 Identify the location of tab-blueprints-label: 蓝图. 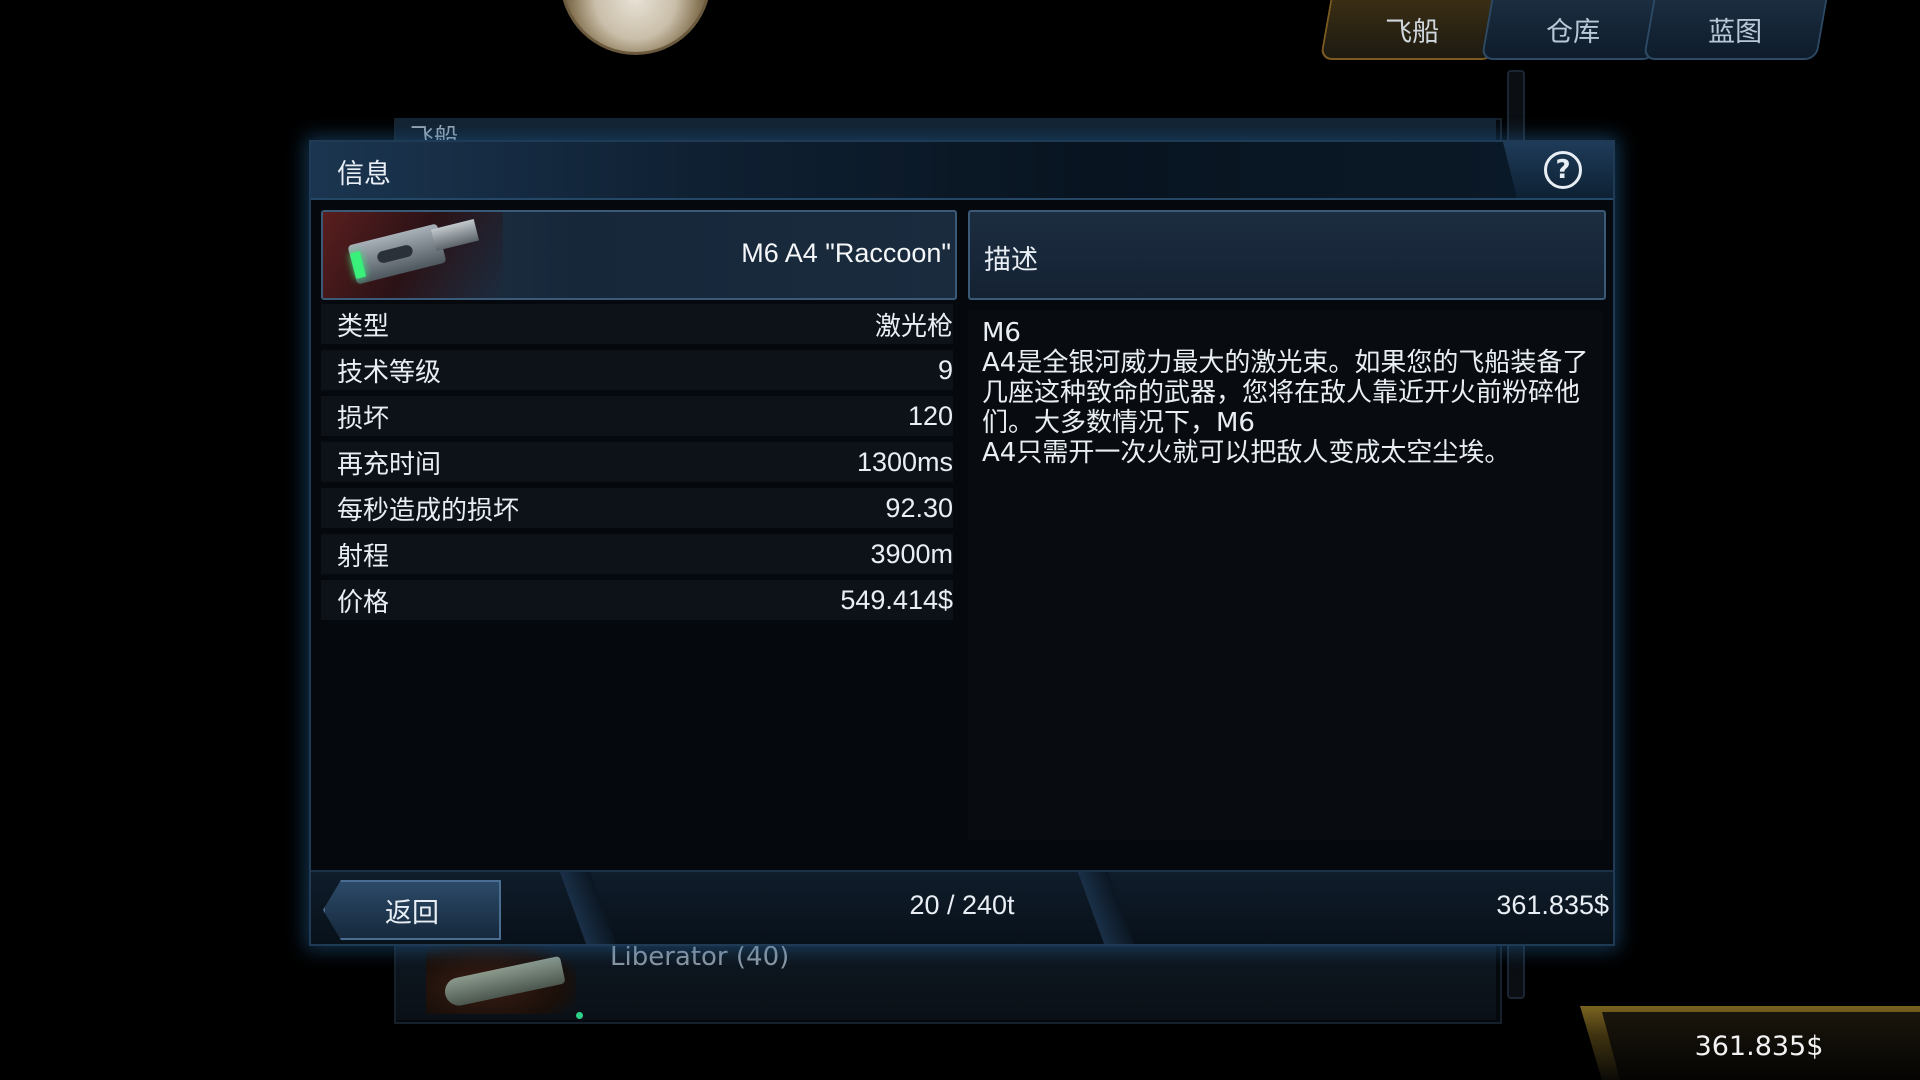
(1735, 32).